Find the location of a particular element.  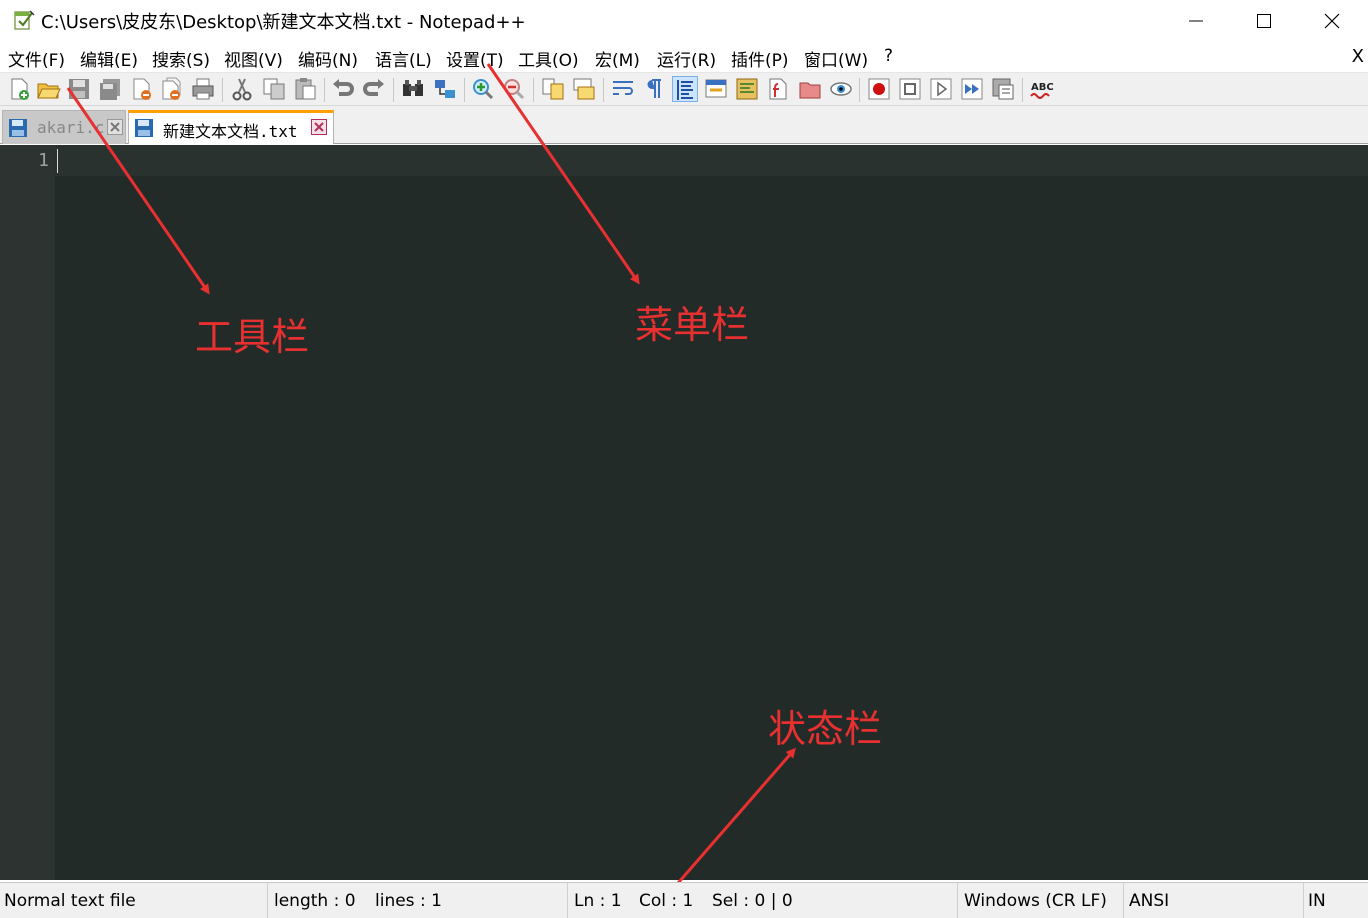

menu-settings: 设置(T) is located at coordinates (475, 58).